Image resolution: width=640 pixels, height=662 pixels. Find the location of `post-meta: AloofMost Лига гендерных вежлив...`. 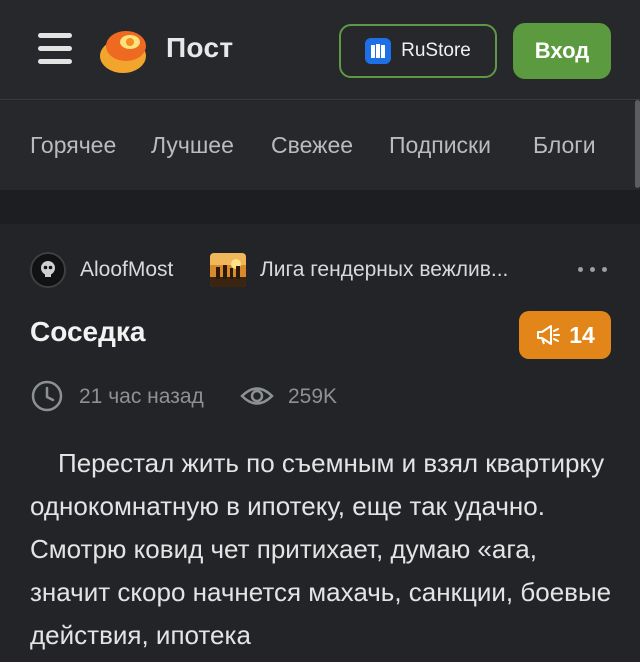

post-meta: AloofMost Лига гендерных вежлив... is located at coordinates (320, 268).